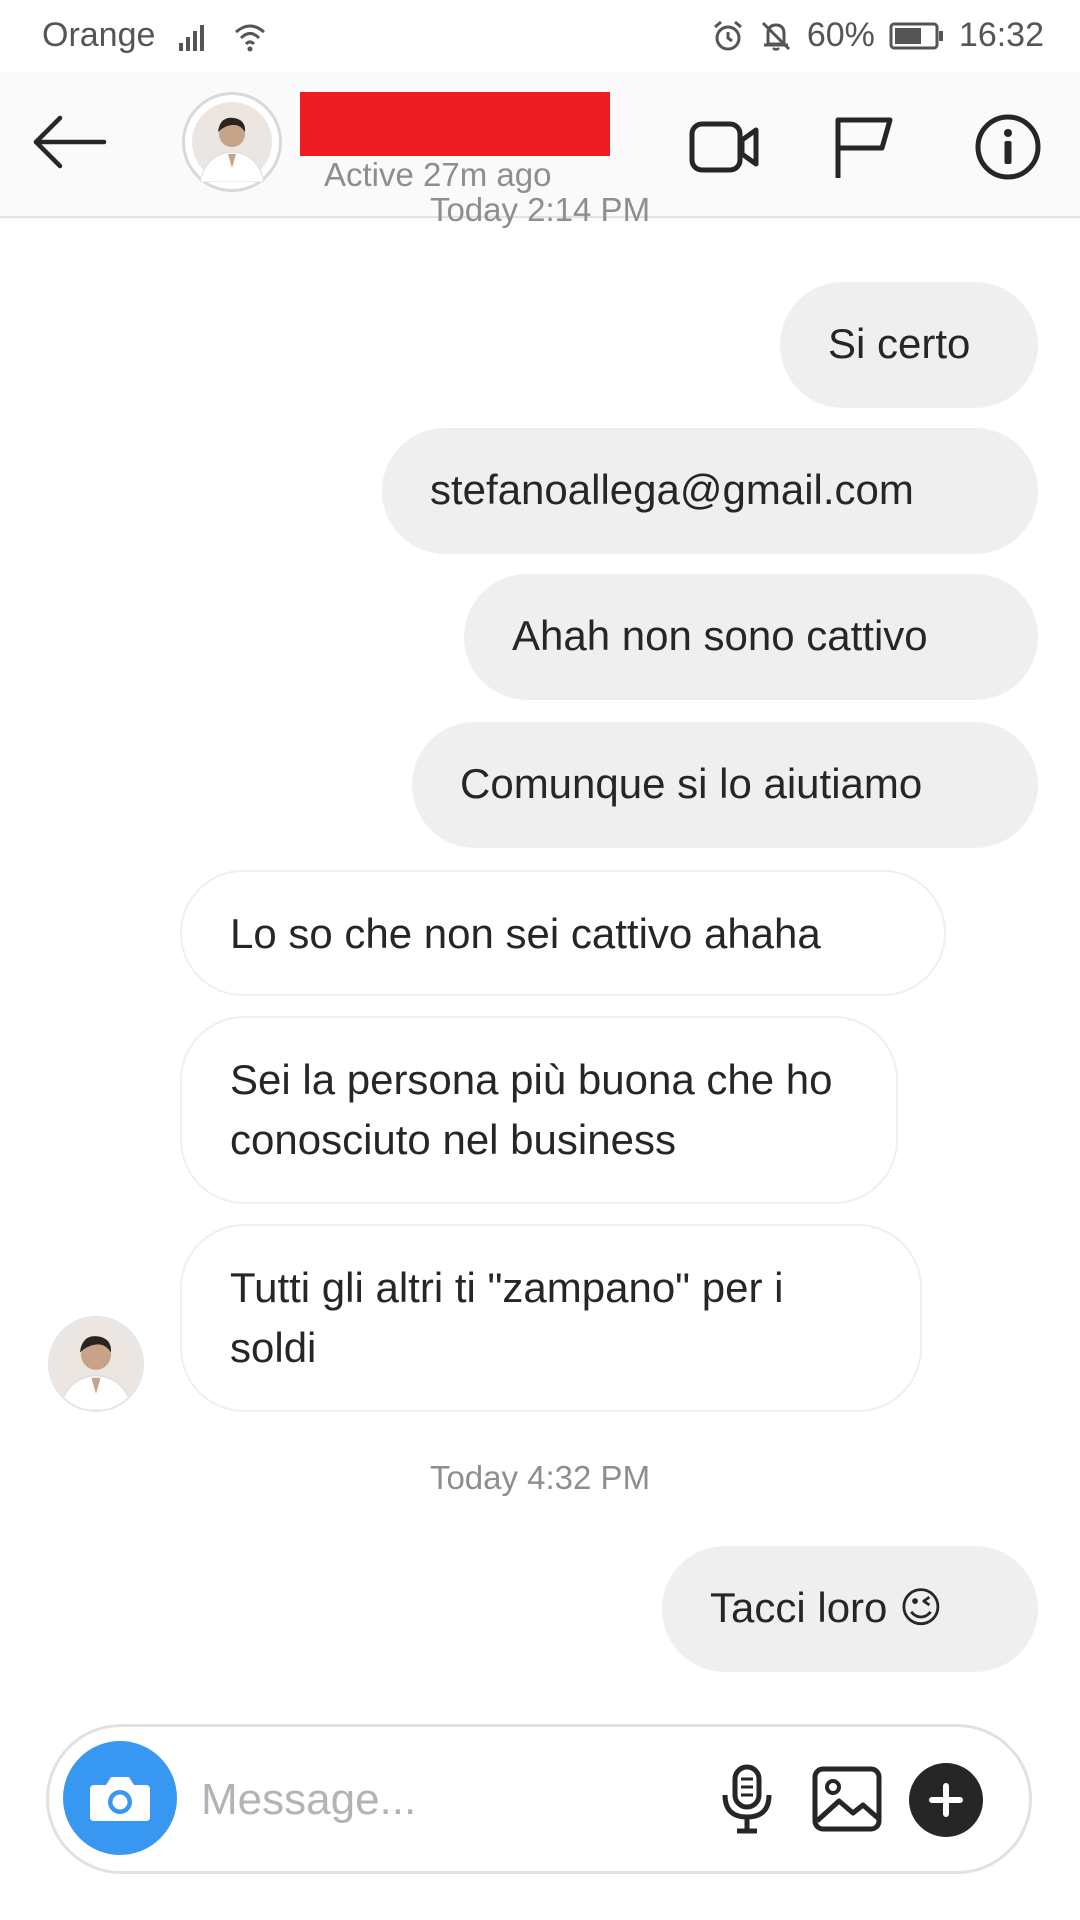 The width and height of the screenshot is (1080, 1920). What do you see at coordinates (916, 35) in the screenshot?
I see `battery-icon` at bounding box center [916, 35].